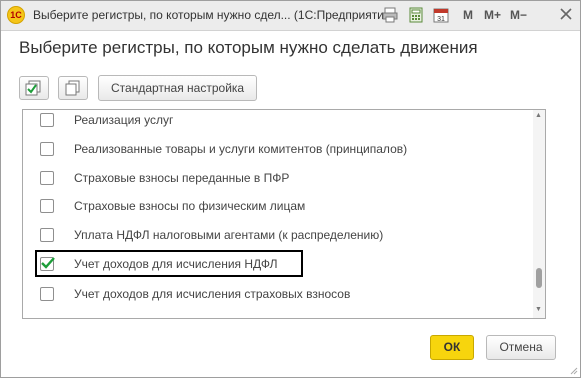 This screenshot has width=581, height=378. What do you see at coordinates (190, 206) in the screenshot?
I see `register-label: Страховые взносы по физическим лицам` at bounding box center [190, 206].